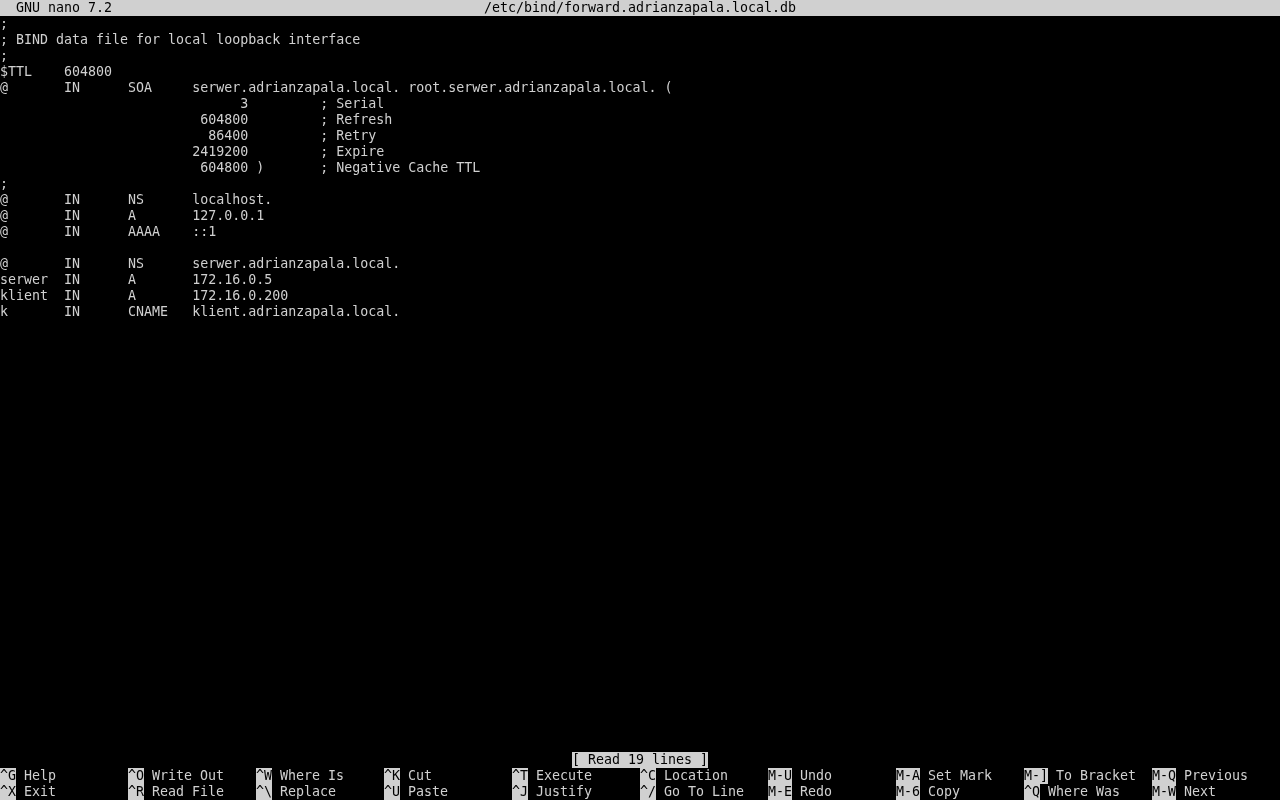 This screenshot has width=1280, height=800. What do you see at coordinates (1164, 792) in the screenshot?
I see `shortcut-key: M-W` at bounding box center [1164, 792].